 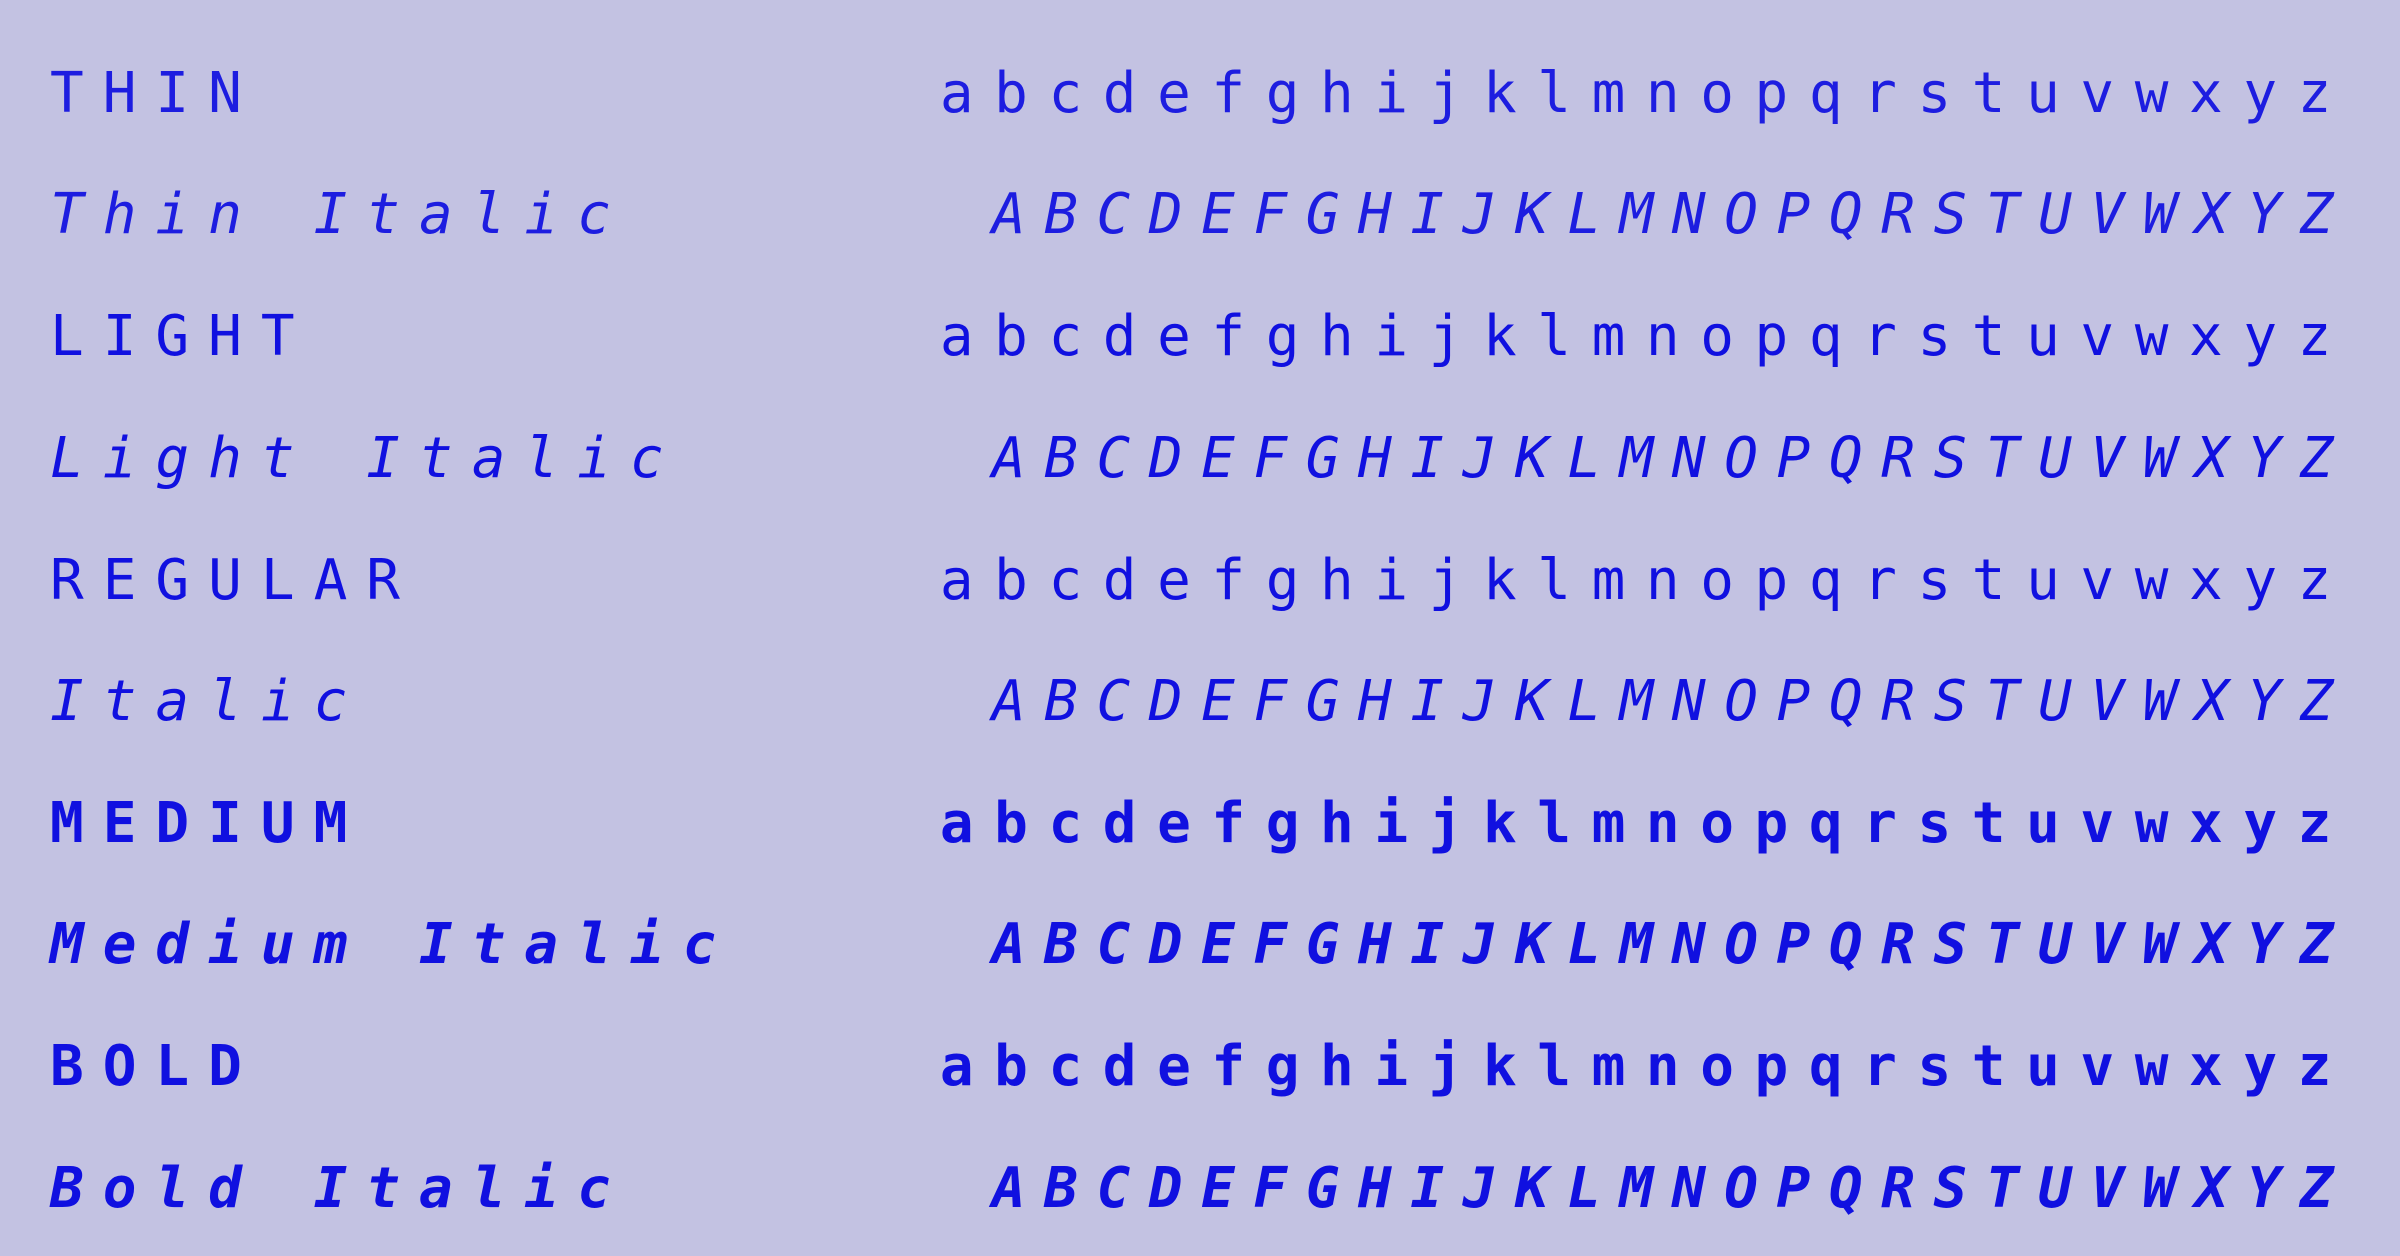 What do you see at coordinates (208, 701) in the screenshot?
I see `style-label: Italic` at bounding box center [208, 701].